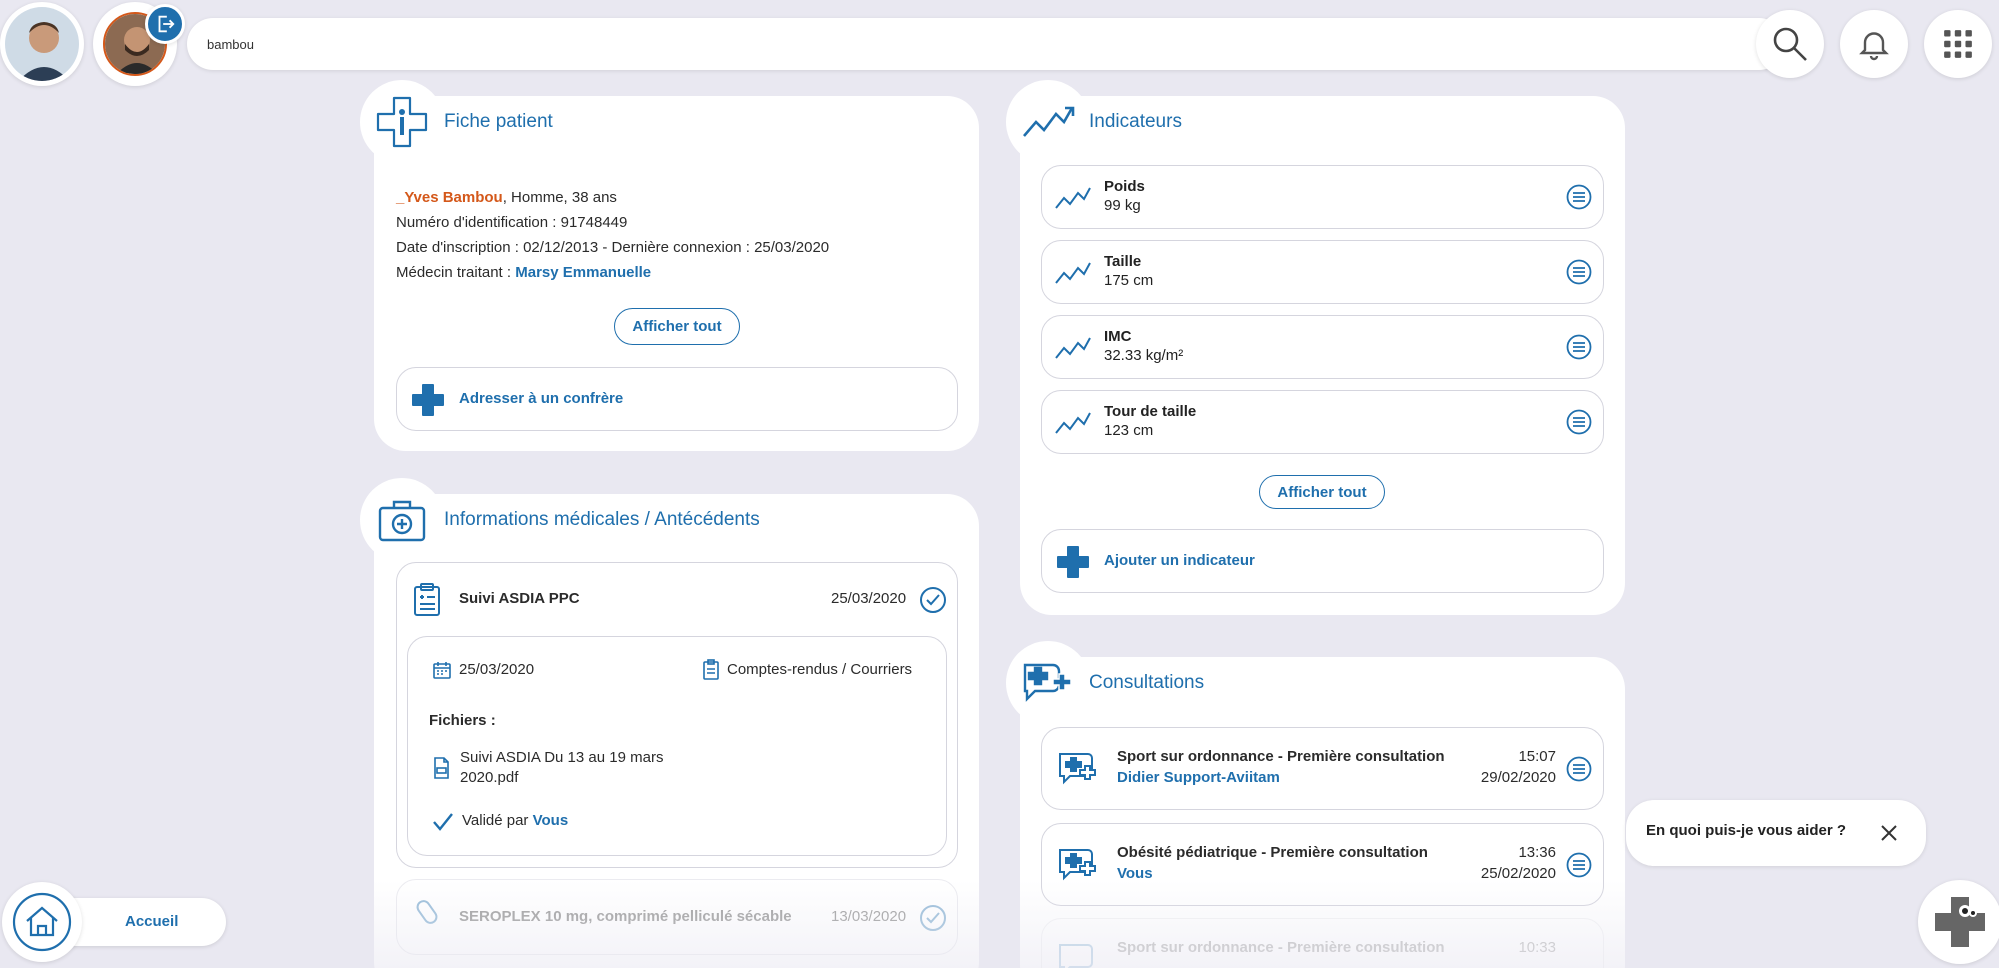 The width and height of the screenshot is (1999, 968). Describe the element at coordinates (1746, 830) in the screenshot. I see `chat-question: En quoi puis-je vous aider ?` at that location.